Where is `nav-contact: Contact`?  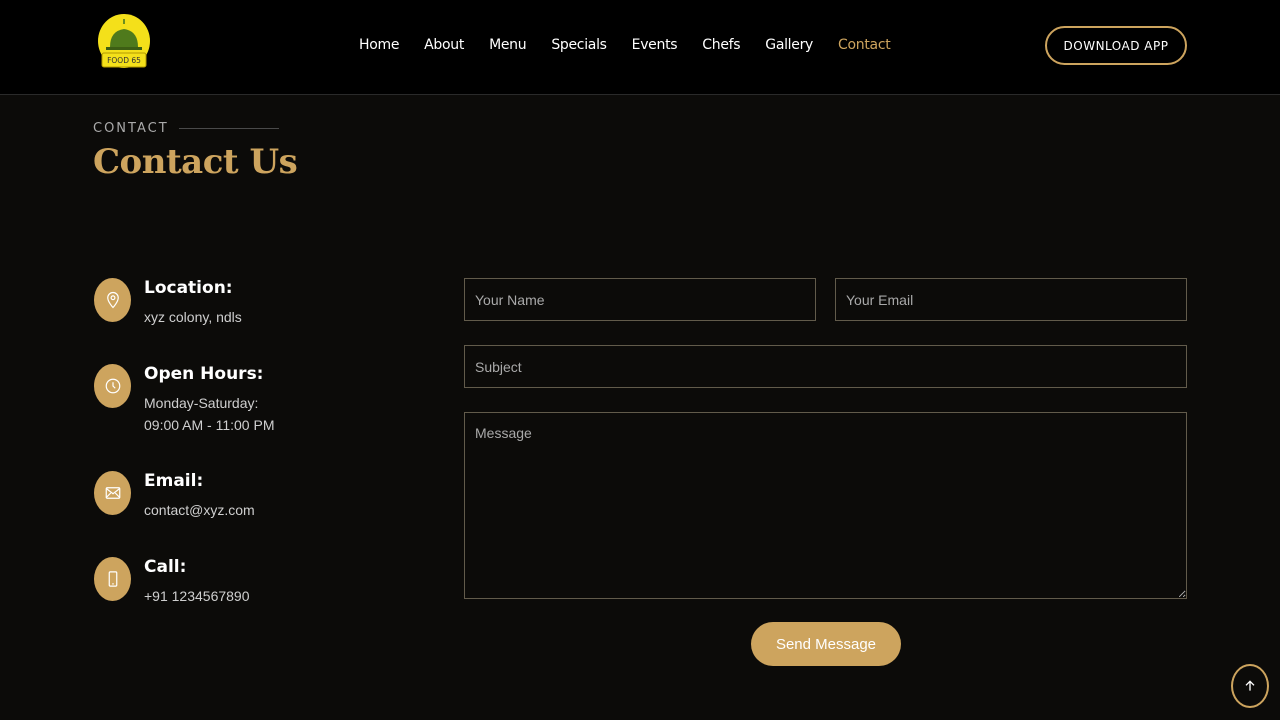 nav-contact: Contact is located at coordinates (864, 45).